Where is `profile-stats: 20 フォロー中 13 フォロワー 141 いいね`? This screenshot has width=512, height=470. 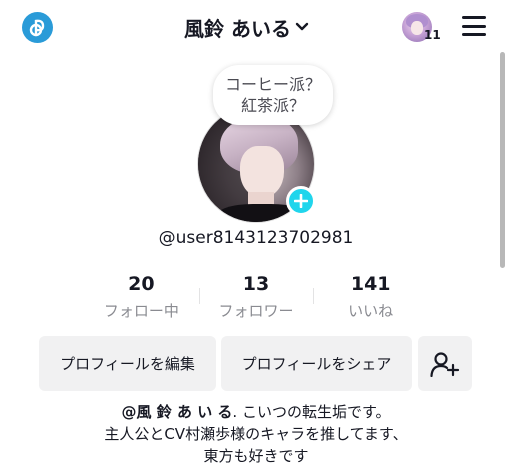 profile-stats: 20 フォロー中 13 フォロワー 141 いいね is located at coordinates (256, 297).